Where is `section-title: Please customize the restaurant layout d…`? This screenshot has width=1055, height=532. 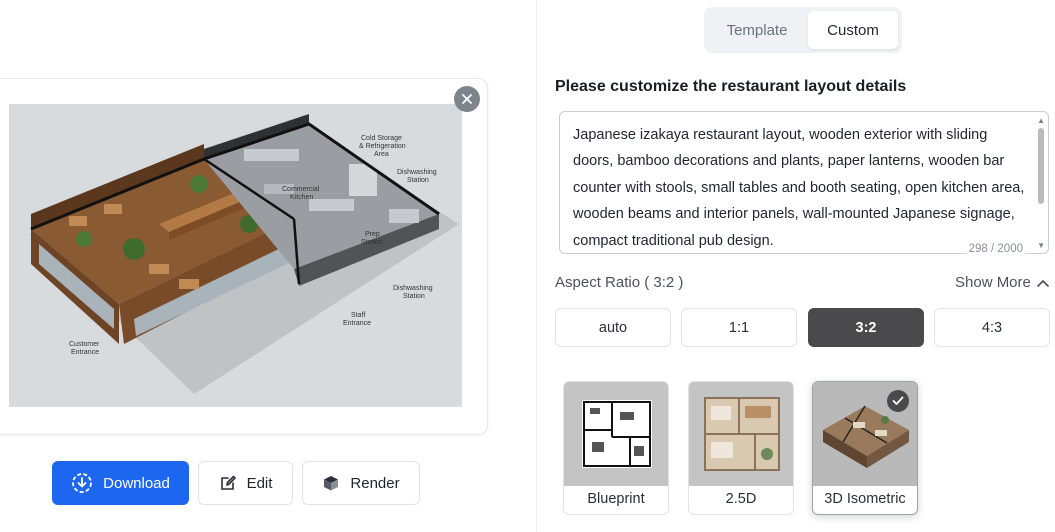
section-title: Please customize the restaurant layout d… is located at coordinates (731, 86).